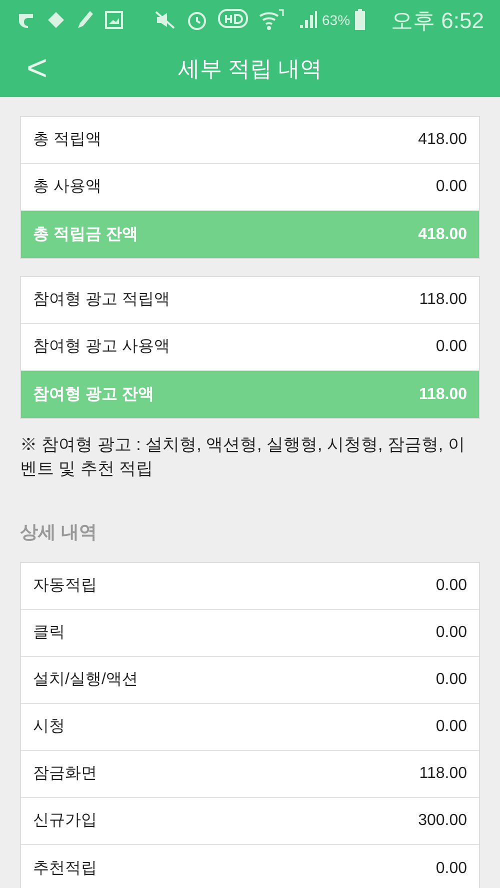 The width and height of the screenshot is (500, 888). What do you see at coordinates (114, 20) in the screenshot?
I see `image-icon` at bounding box center [114, 20].